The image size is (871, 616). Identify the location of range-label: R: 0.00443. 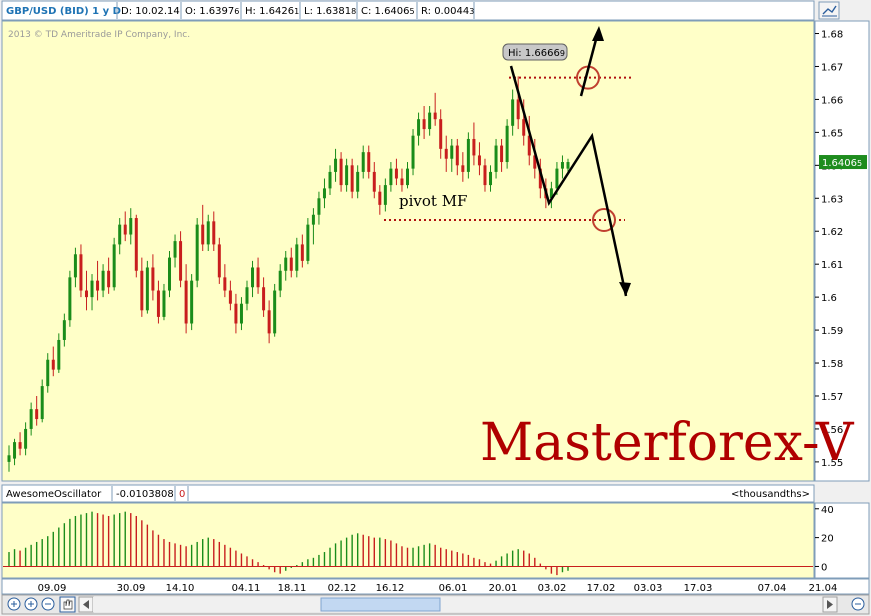
(447, 11).